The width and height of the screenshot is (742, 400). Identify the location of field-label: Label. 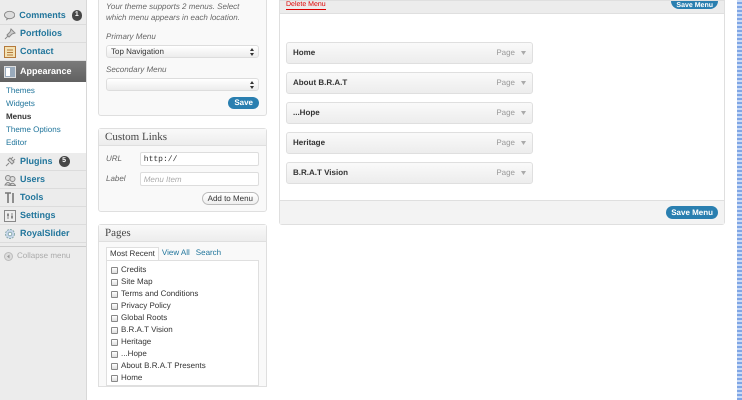
(116, 179).